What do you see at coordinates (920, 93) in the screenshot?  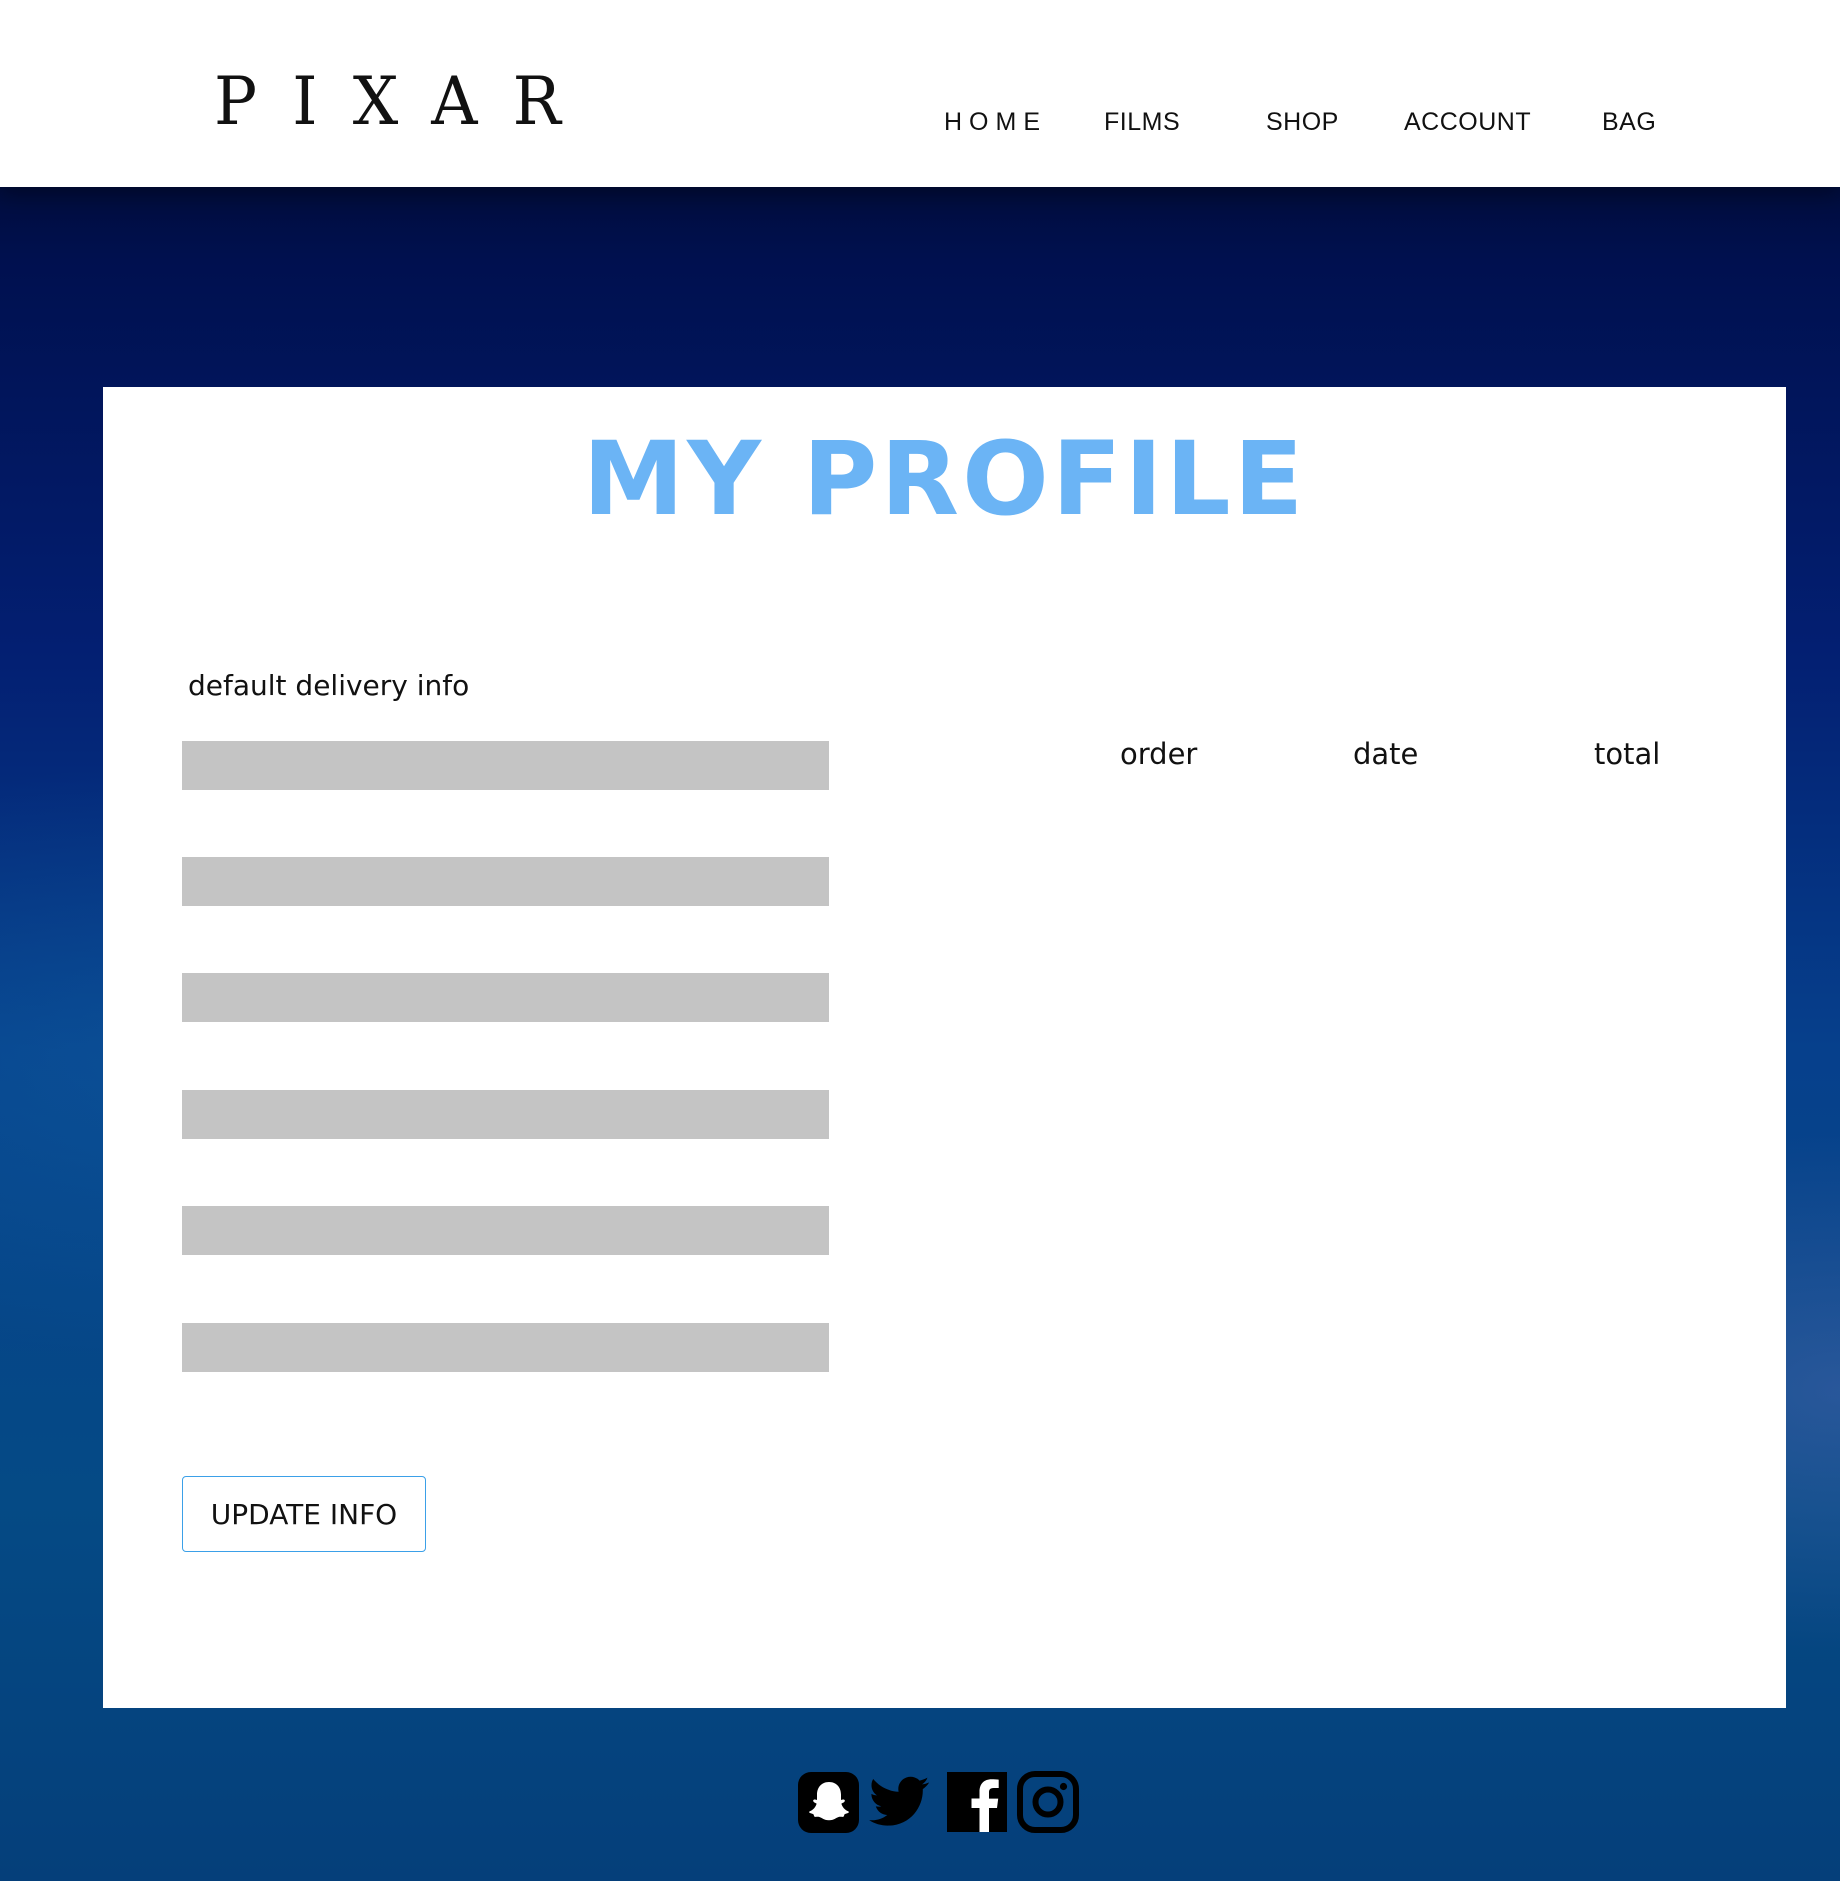 I see `site-header: PIXAR HOME FILMS SHOP ACCOUNT BAG` at bounding box center [920, 93].